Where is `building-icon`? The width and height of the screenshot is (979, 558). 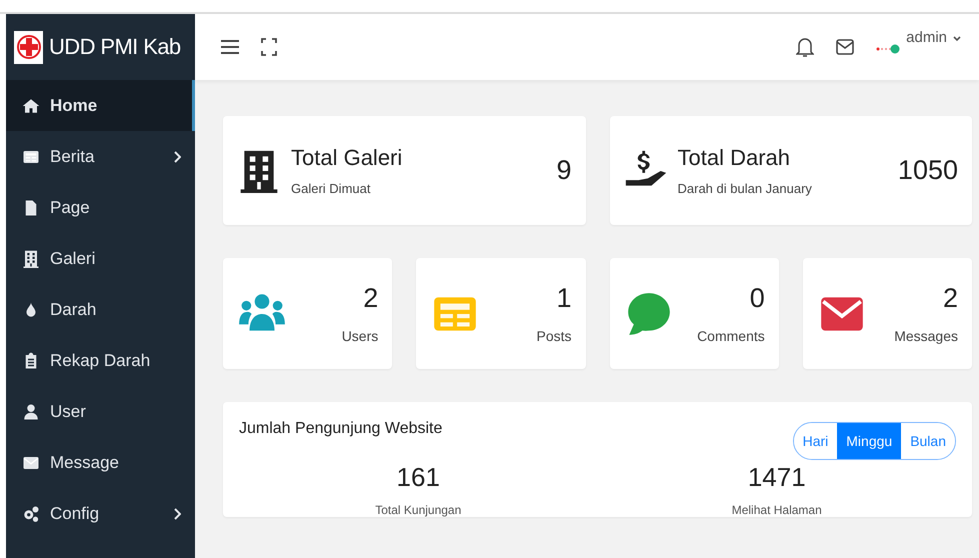 building-icon is located at coordinates (31, 259).